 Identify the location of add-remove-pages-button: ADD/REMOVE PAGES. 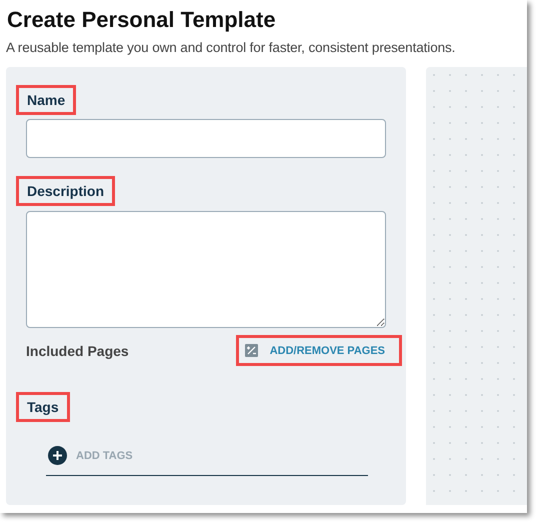
(319, 350).